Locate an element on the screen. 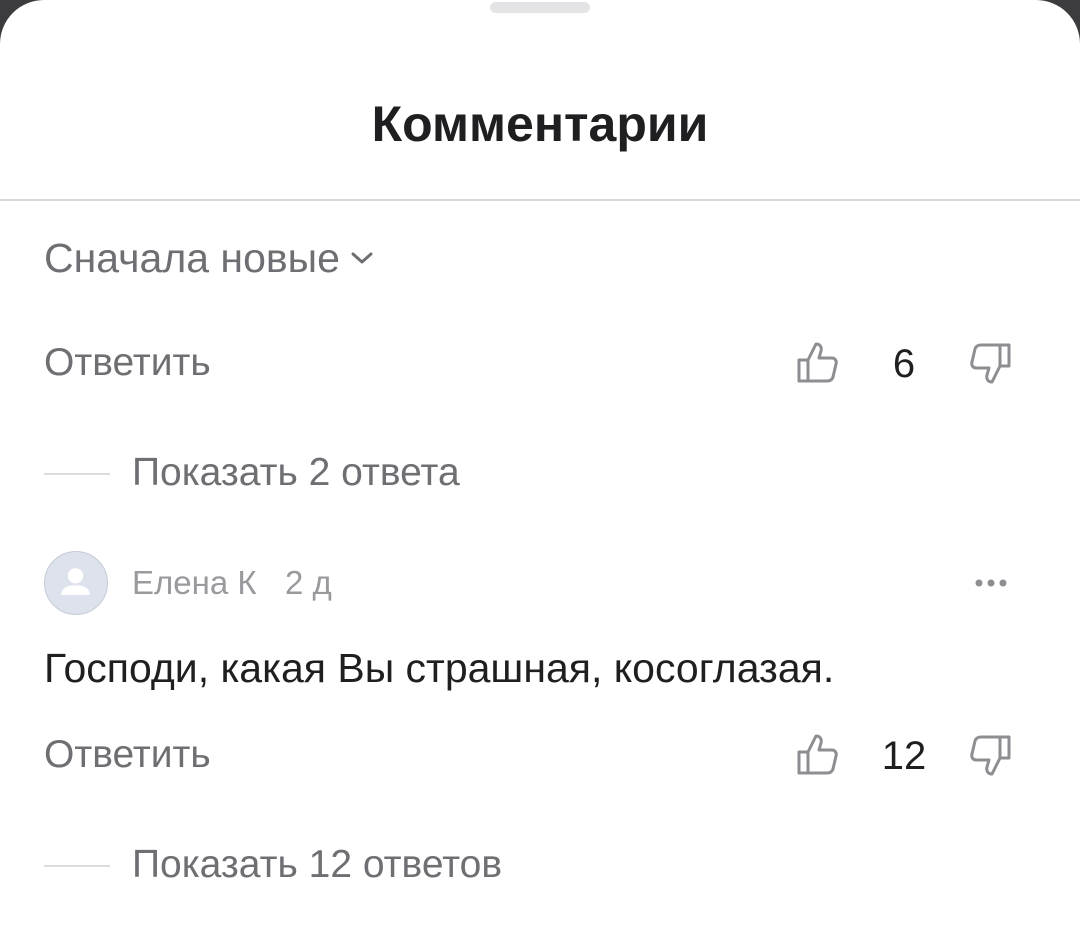 Image resolution: width=1080 pixels, height=942 pixels. likes-count: 6 is located at coordinates (904, 364).